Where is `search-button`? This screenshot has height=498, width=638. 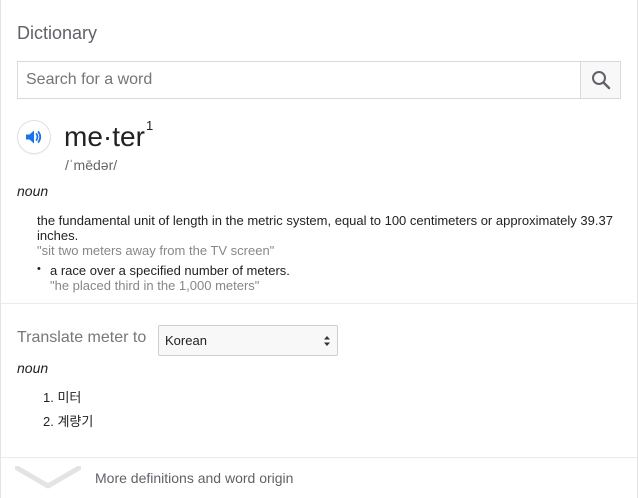 search-button is located at coordinates (600, 80).